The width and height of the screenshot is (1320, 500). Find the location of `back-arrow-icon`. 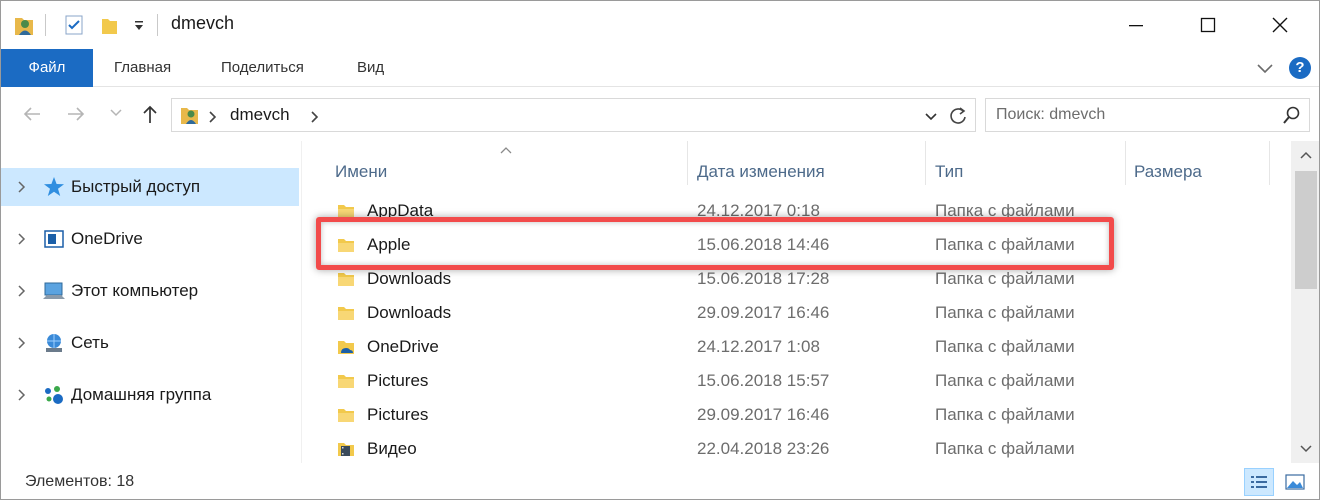

back-arrow-icon is located at coordinates (31, 114).